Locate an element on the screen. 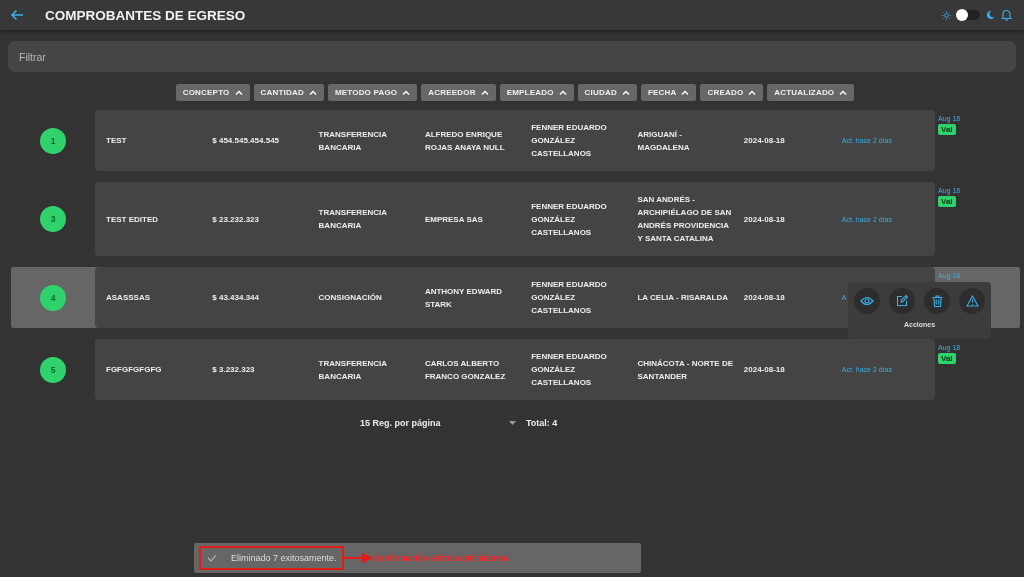 The height and width of the screenshot is (577, 1024). table-cell-text: EMPRESA SAS is located at coordinates (454, 219).